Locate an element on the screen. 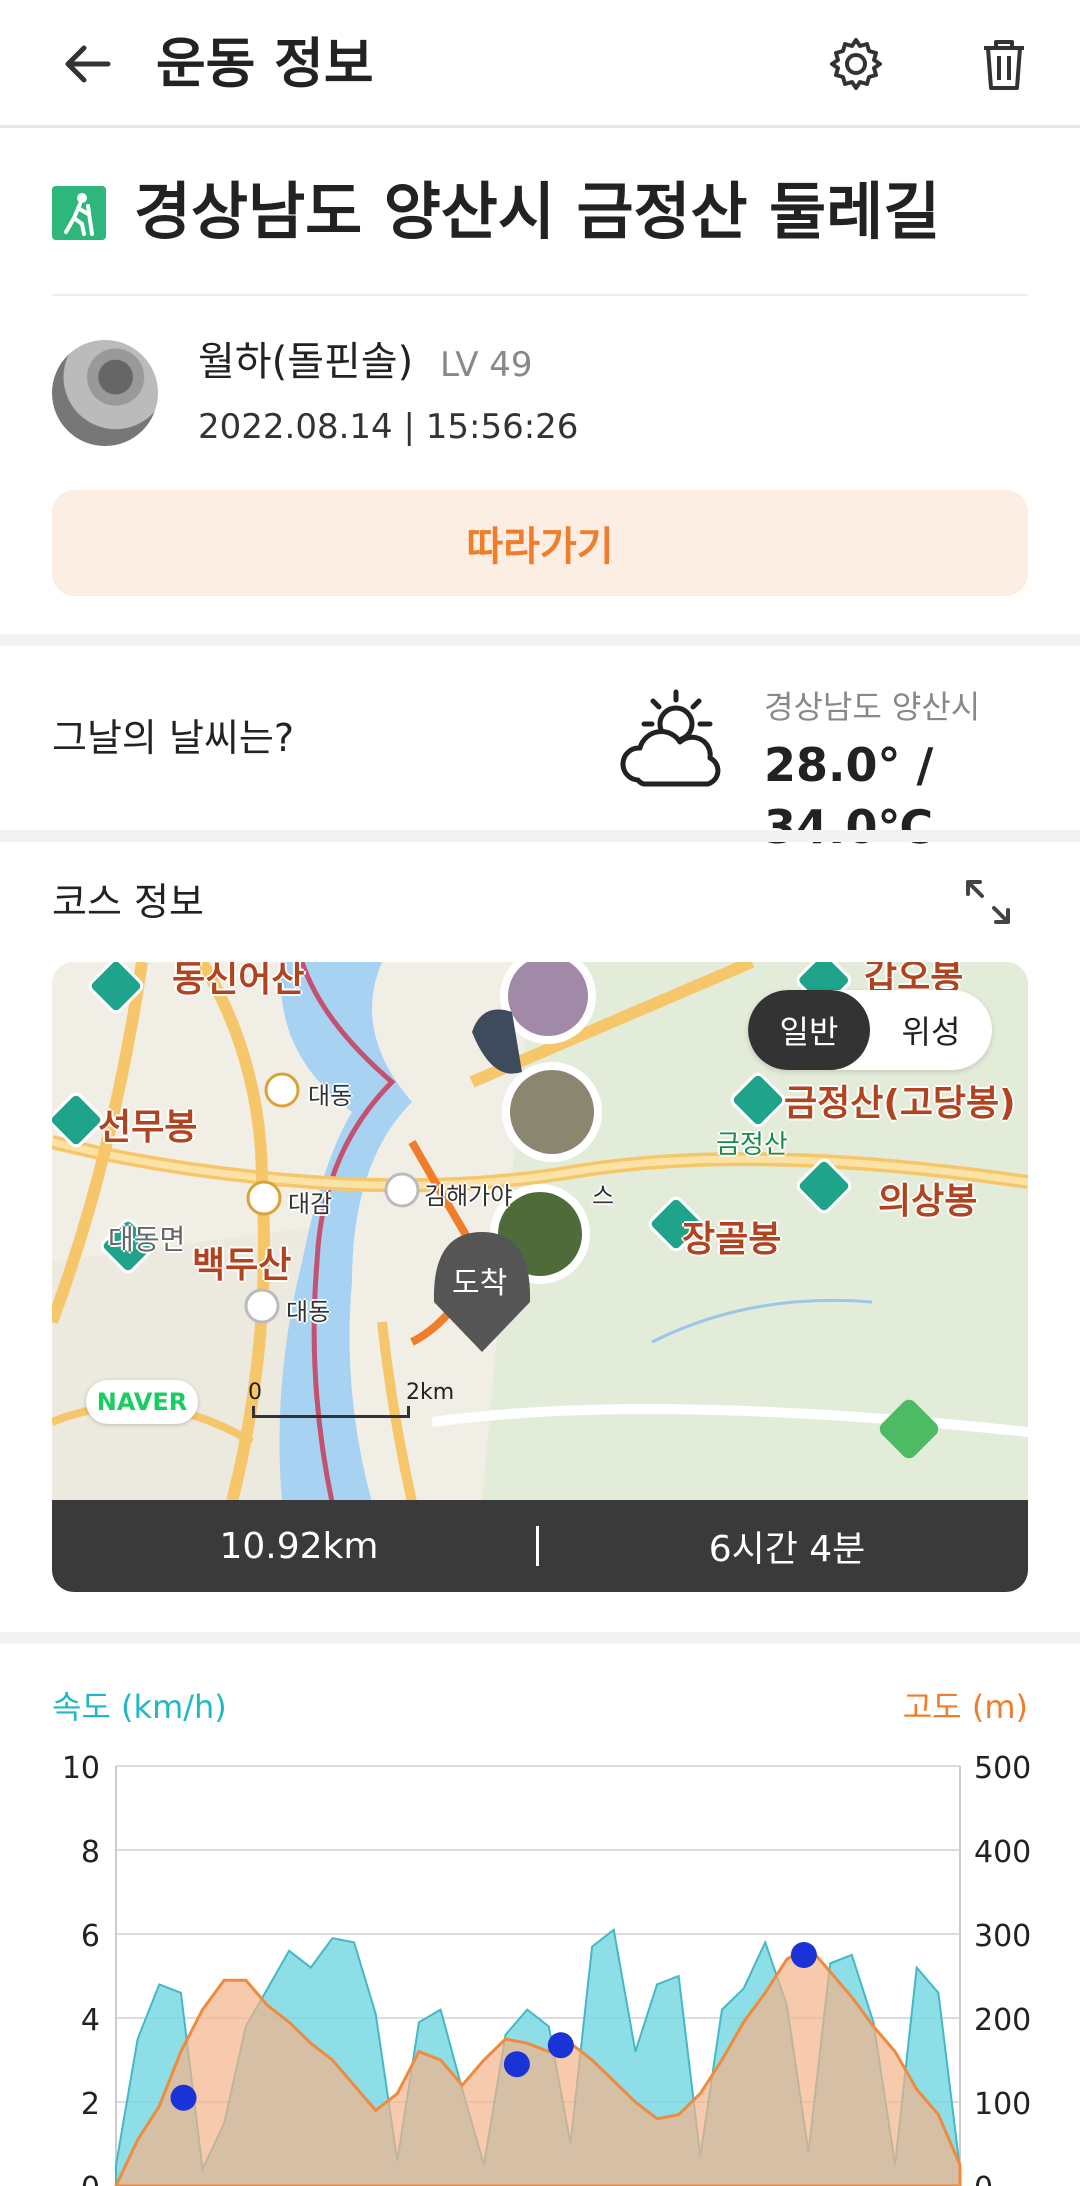 The height and width of the screenshot is (2186, 1080). chart-right-tick: 500 is located at coordinates (1002, 1768).